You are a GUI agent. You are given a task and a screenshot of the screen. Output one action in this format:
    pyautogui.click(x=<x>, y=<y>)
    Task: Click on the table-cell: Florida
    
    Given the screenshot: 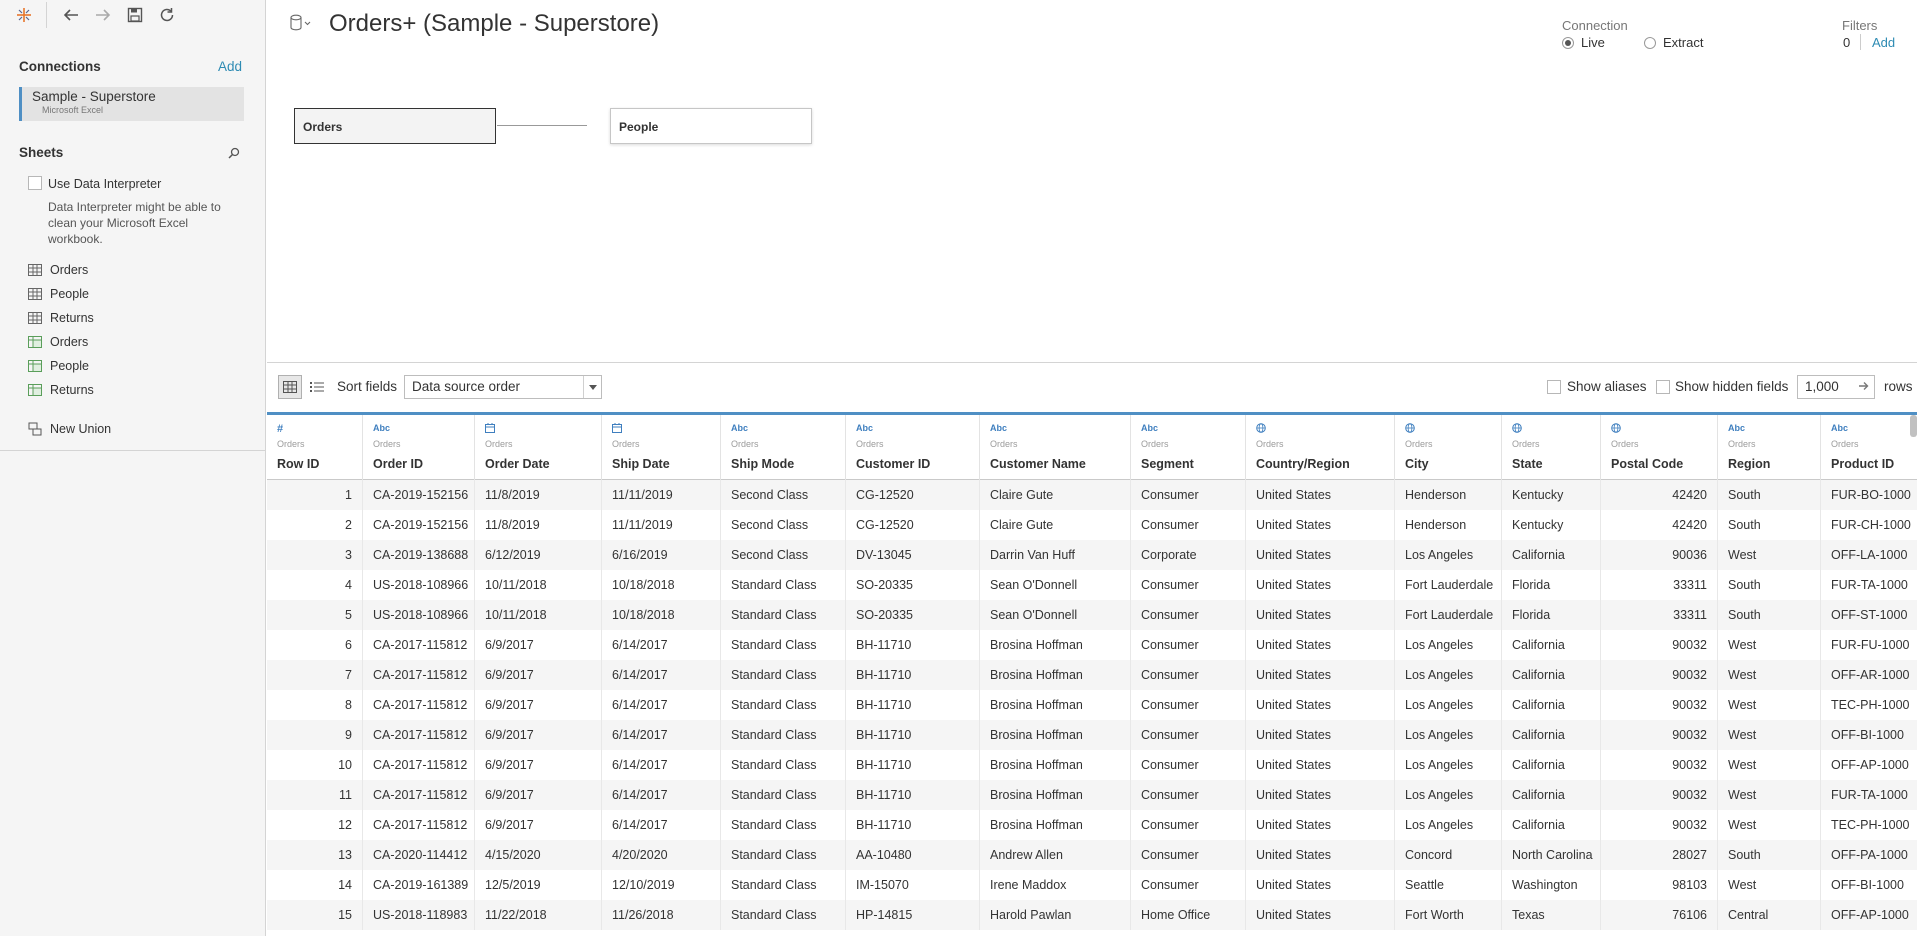 What is the action you would take?
    pyautogui.click(x=1551, y=585)
    